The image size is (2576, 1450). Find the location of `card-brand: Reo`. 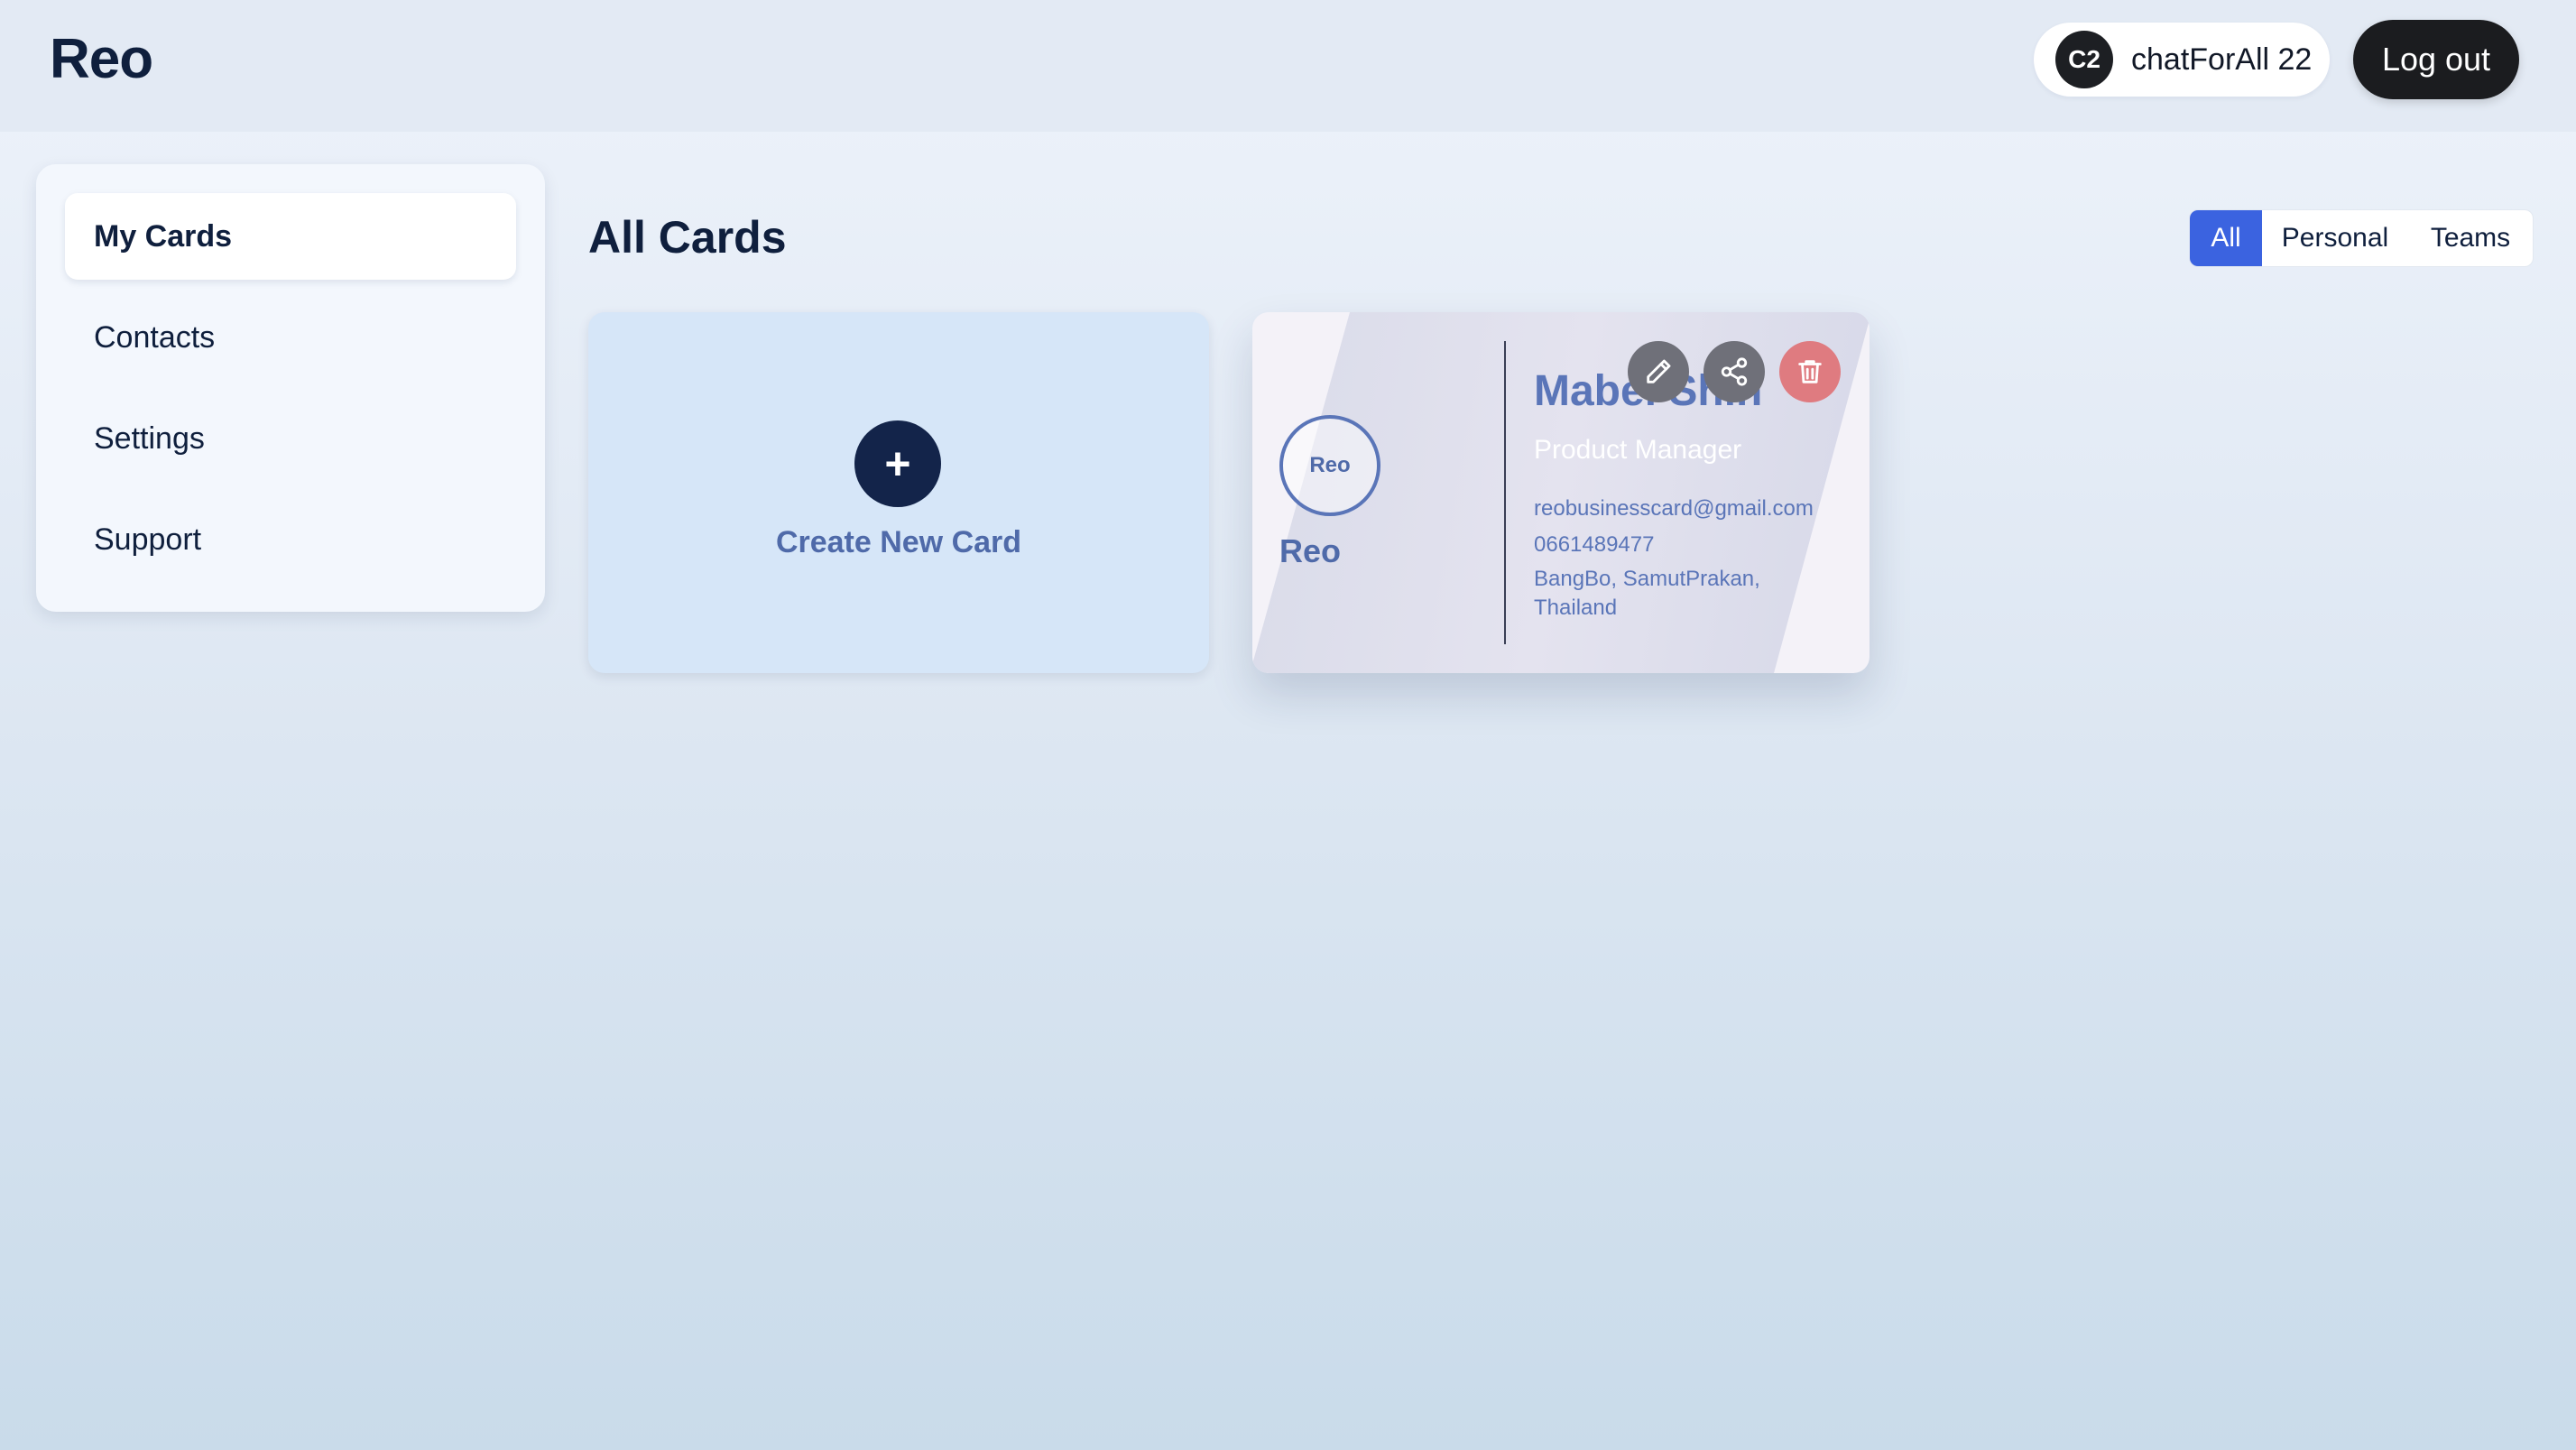

card-brand: Reo is located at coordinates (1310, 550).